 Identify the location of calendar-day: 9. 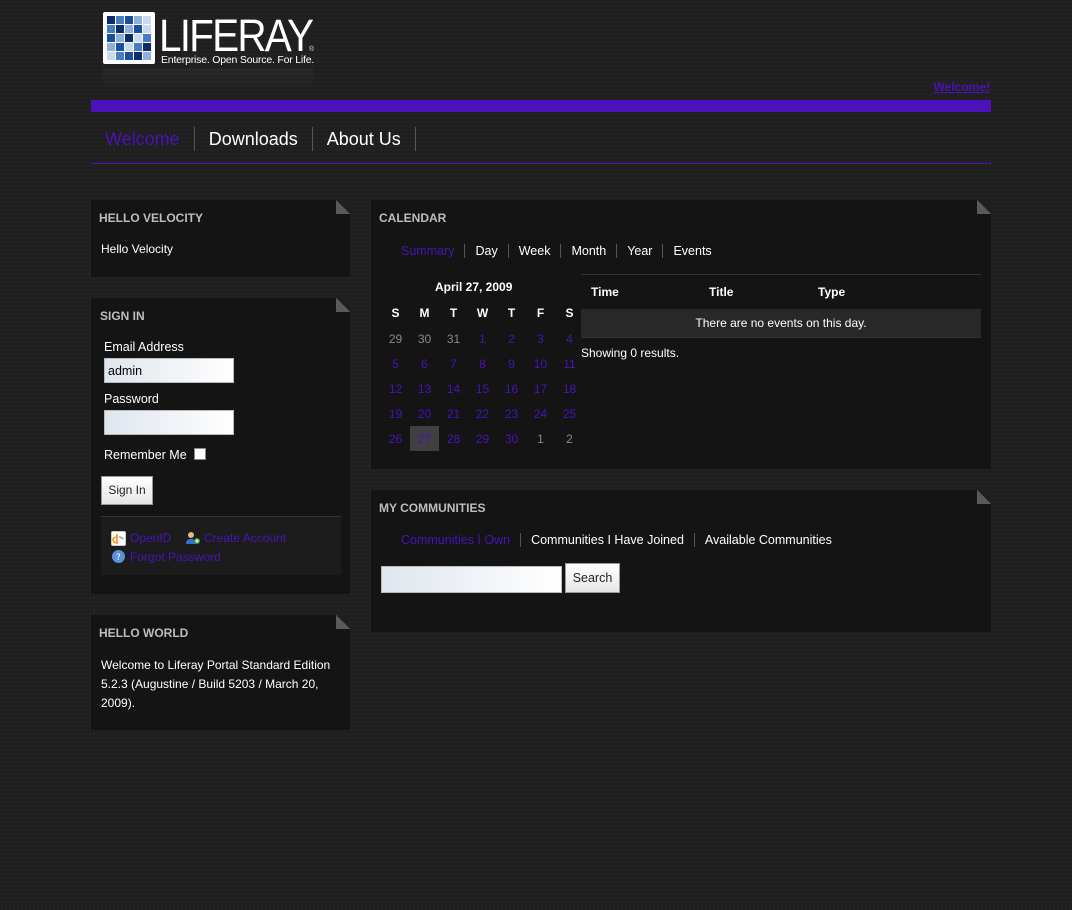
(511, 363).